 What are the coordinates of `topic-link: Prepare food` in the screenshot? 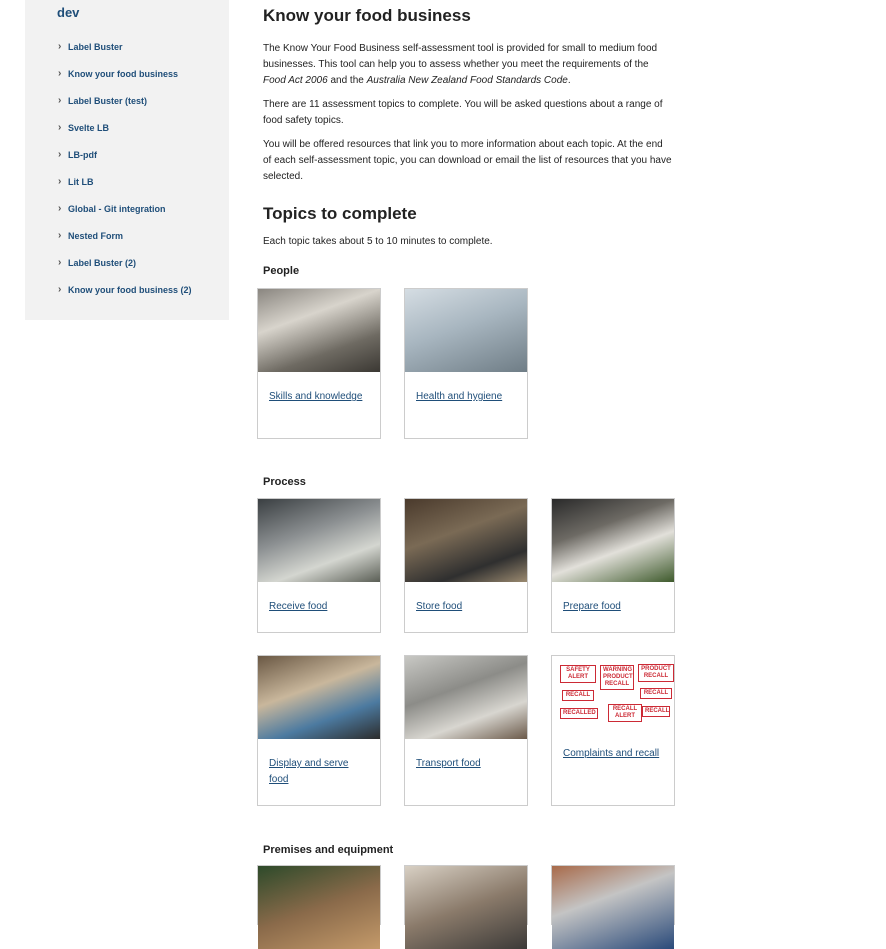 It's located at (613, 607).